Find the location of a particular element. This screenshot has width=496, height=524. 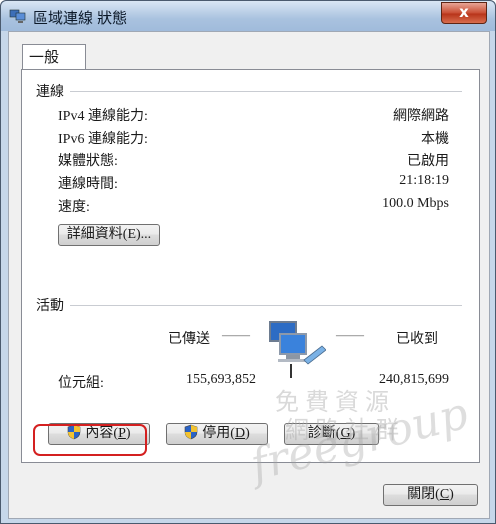

speed-value: 100.0 Mbps is located at coordinates (415, 203).